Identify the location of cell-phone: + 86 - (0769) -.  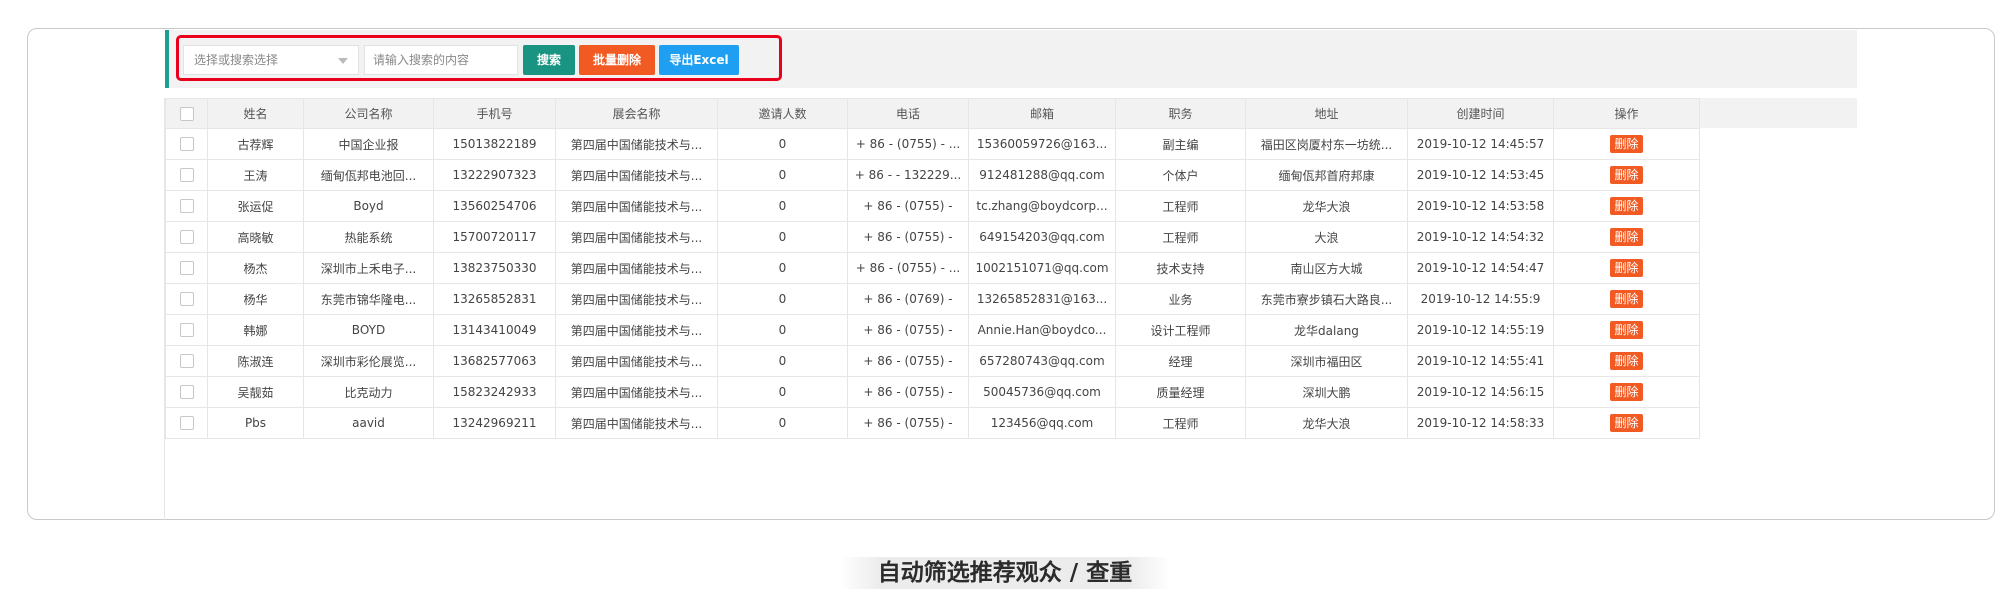
(908, 299).